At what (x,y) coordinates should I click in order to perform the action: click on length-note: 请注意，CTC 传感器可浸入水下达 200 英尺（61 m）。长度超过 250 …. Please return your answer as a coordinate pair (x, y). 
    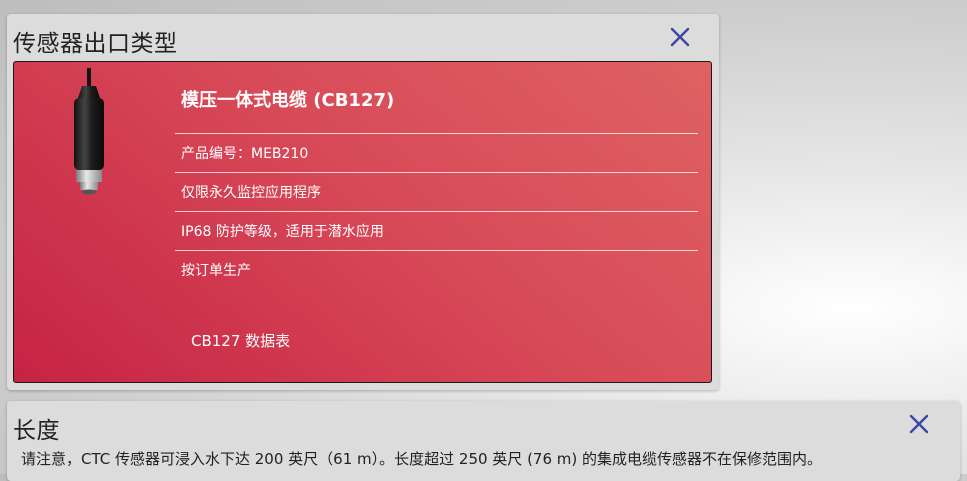
    Looking at the image, I should click on (422, 459).